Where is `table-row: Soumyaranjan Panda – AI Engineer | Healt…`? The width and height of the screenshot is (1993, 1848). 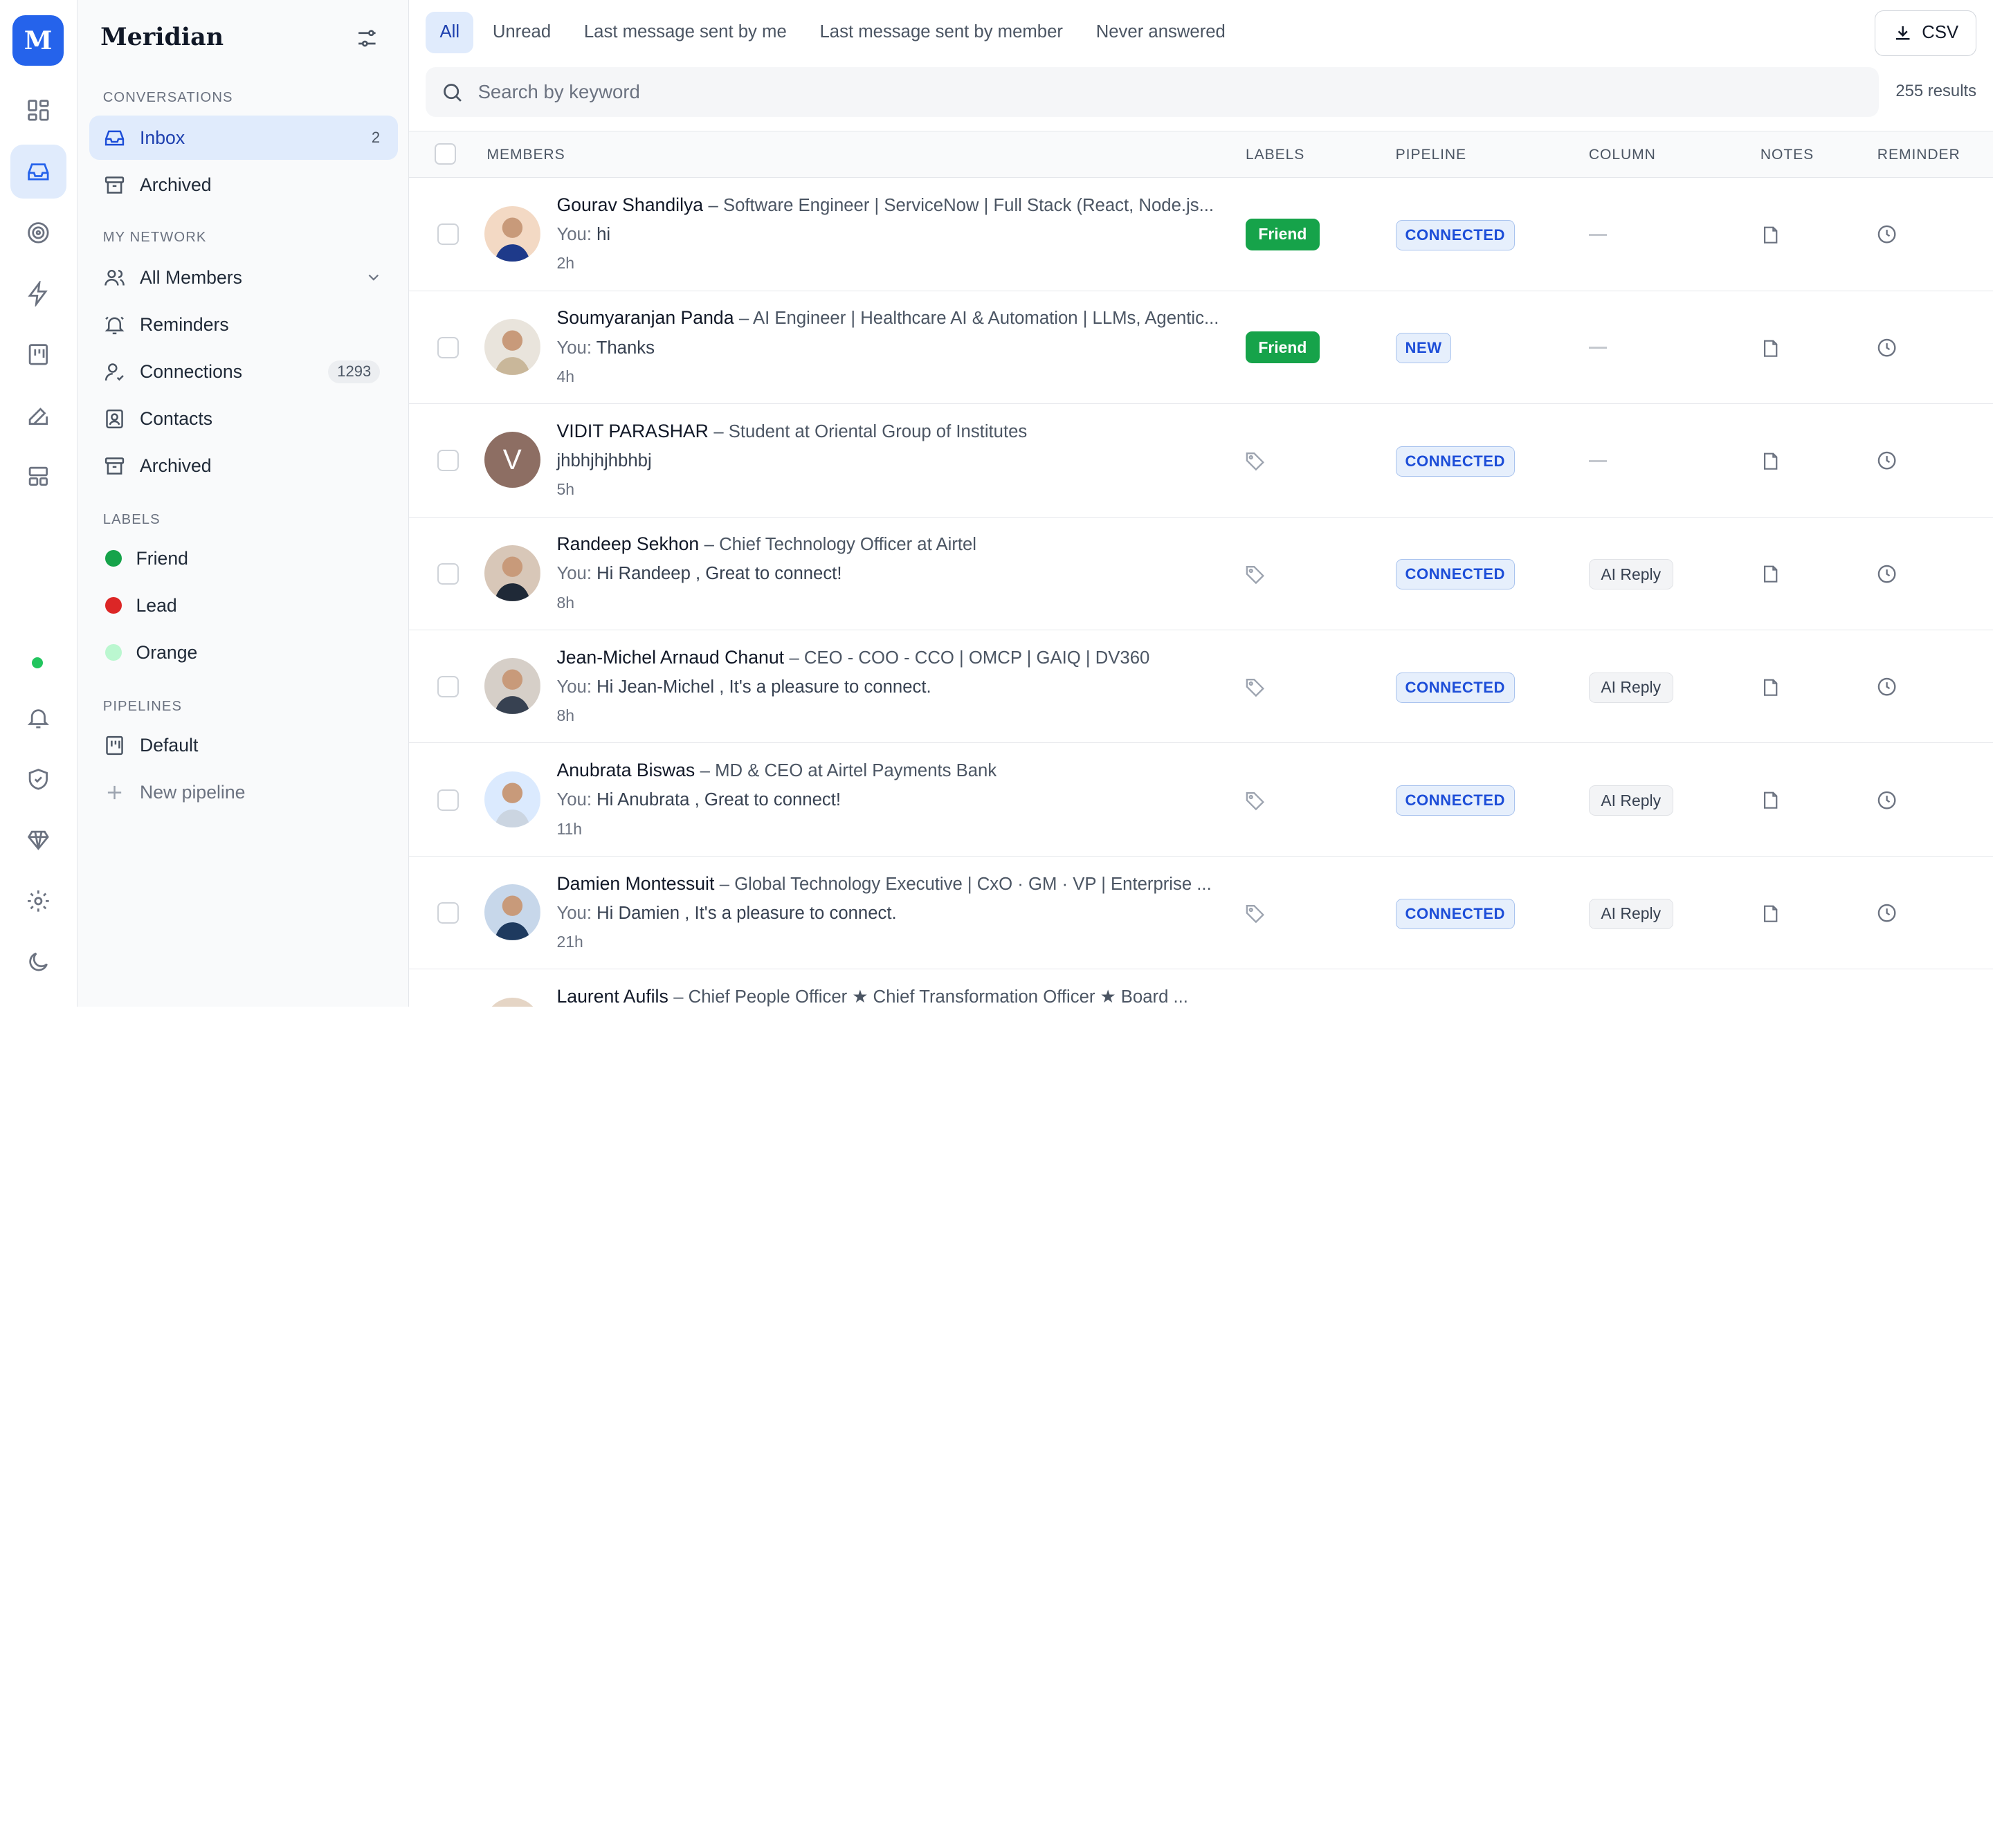
table-row: Soumyaranjan Panda – AI Engineer | Healt… is located at coordinates (1201, 348).